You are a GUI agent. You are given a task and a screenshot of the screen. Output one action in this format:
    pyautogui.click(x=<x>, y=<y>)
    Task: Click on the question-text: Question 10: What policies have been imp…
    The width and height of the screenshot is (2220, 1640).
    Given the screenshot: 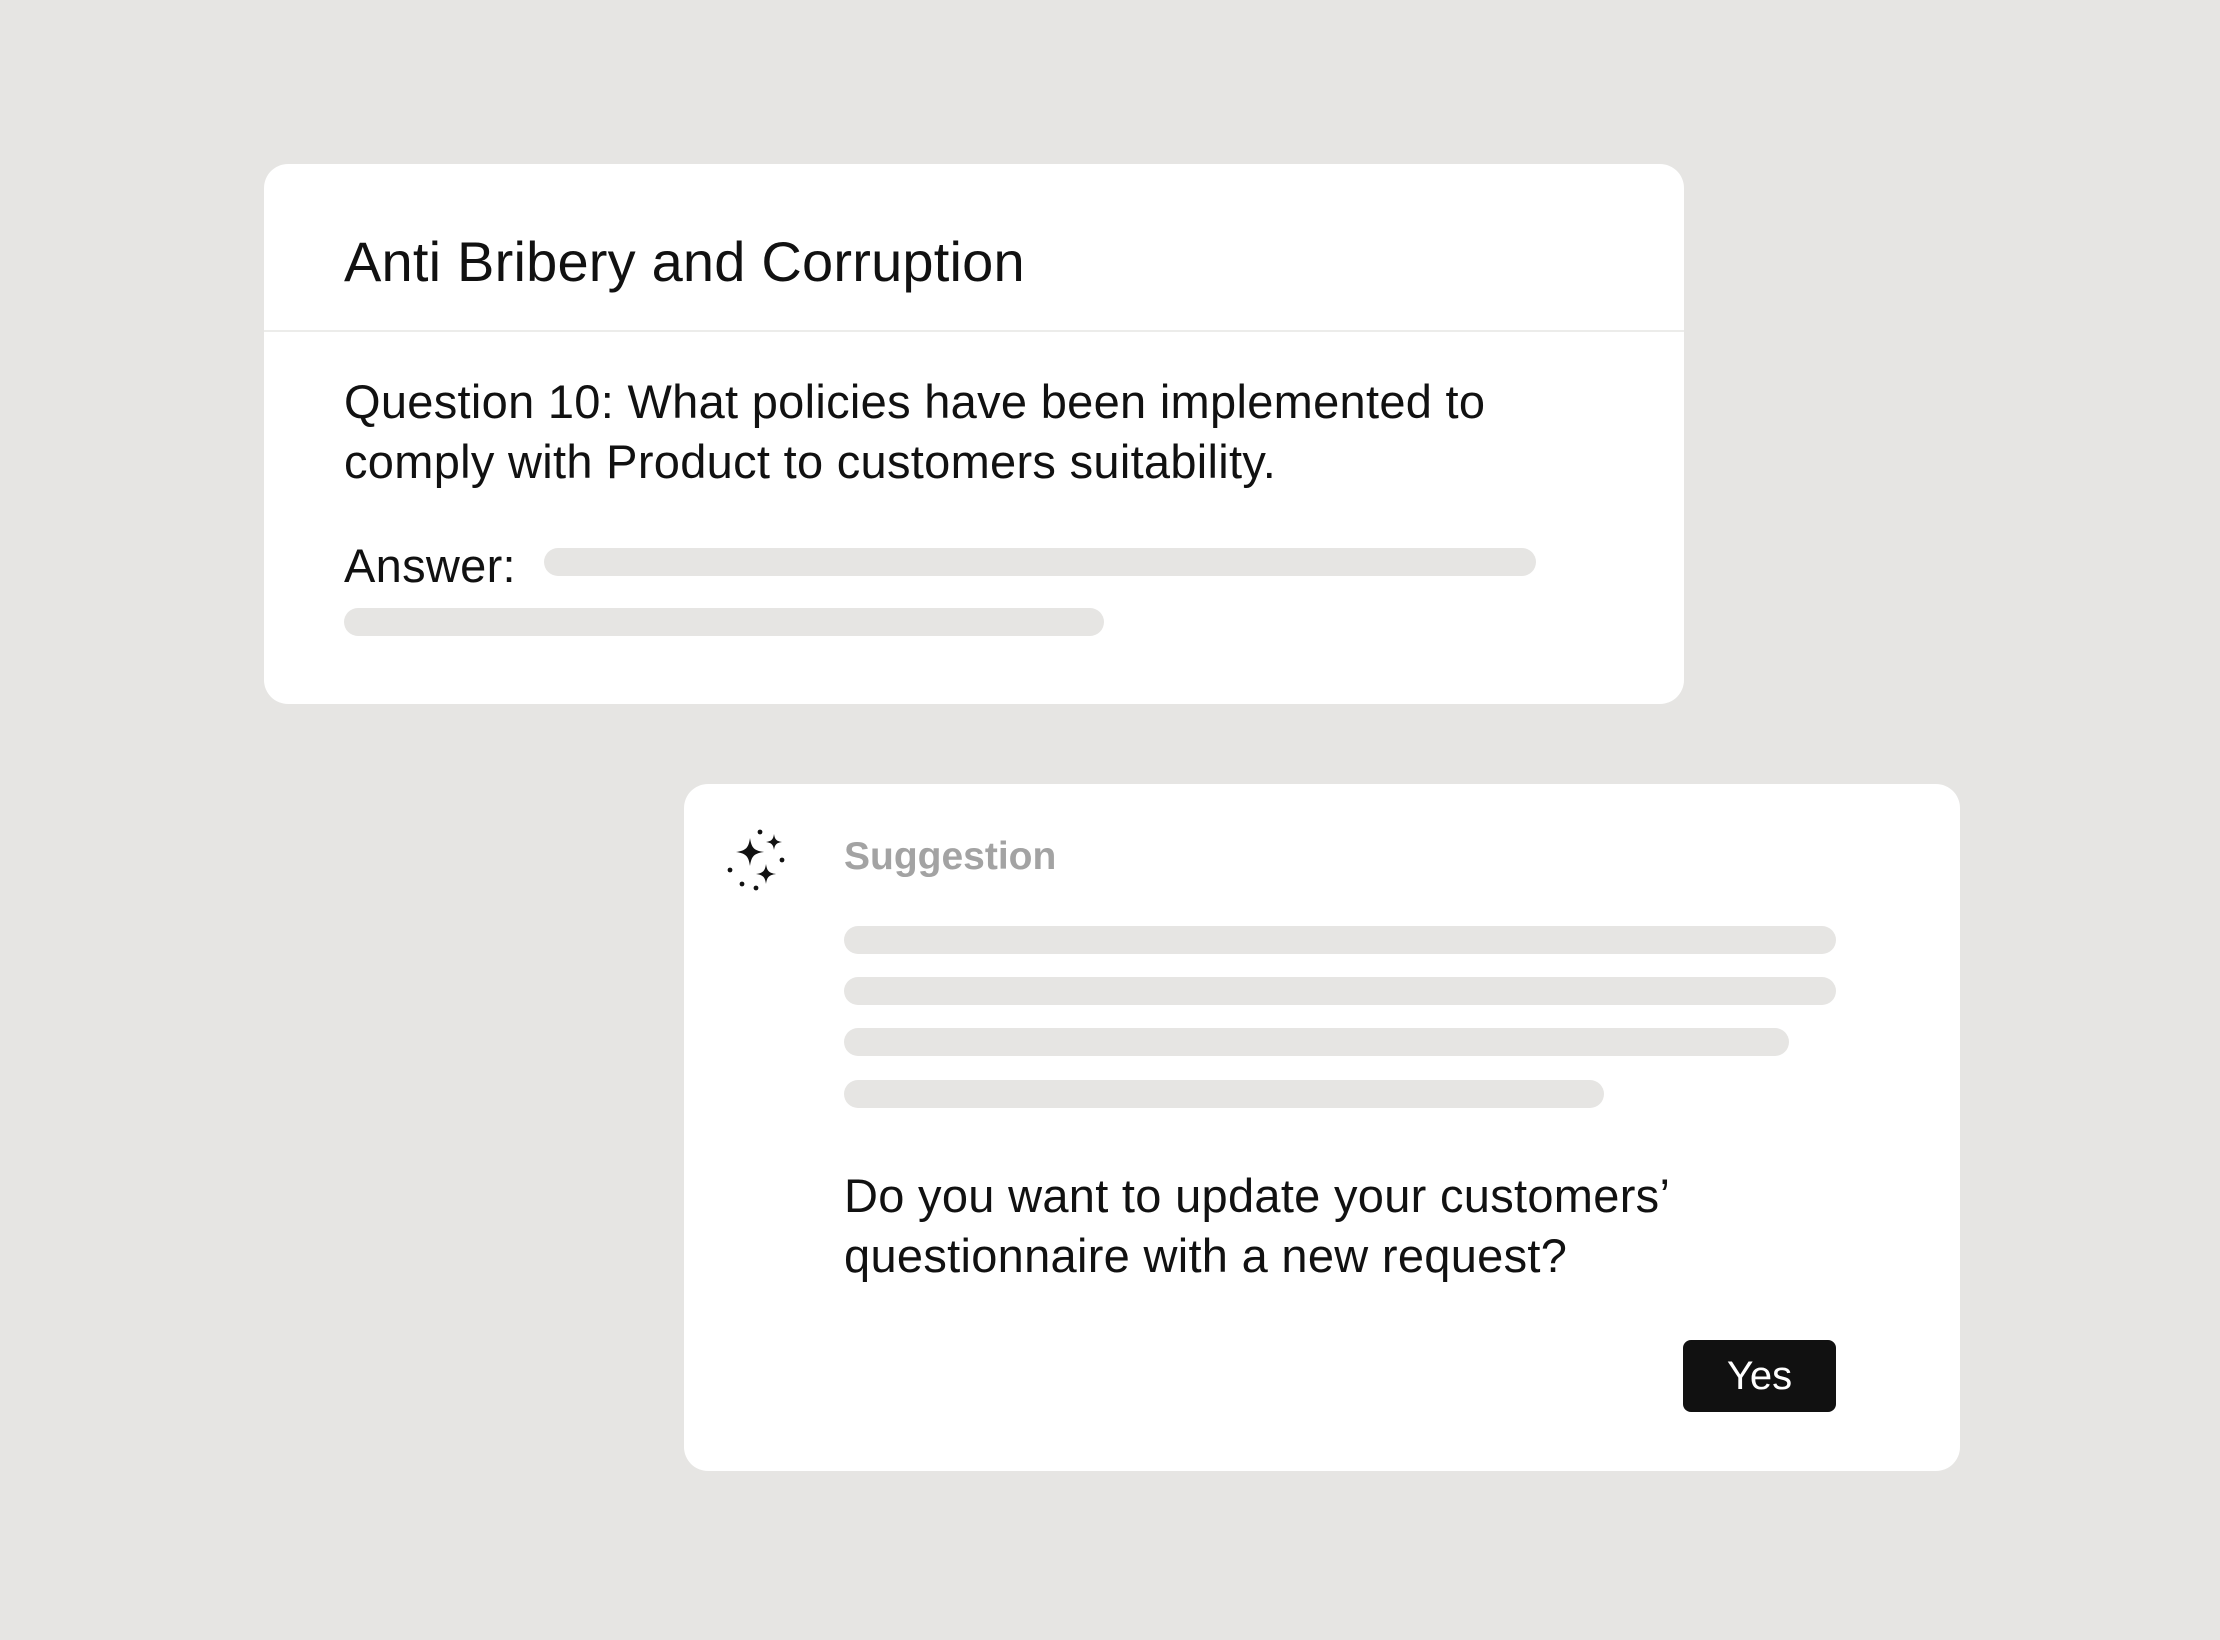 What is the action you would take?
    pyautogui.click(x=915, y=431)
    